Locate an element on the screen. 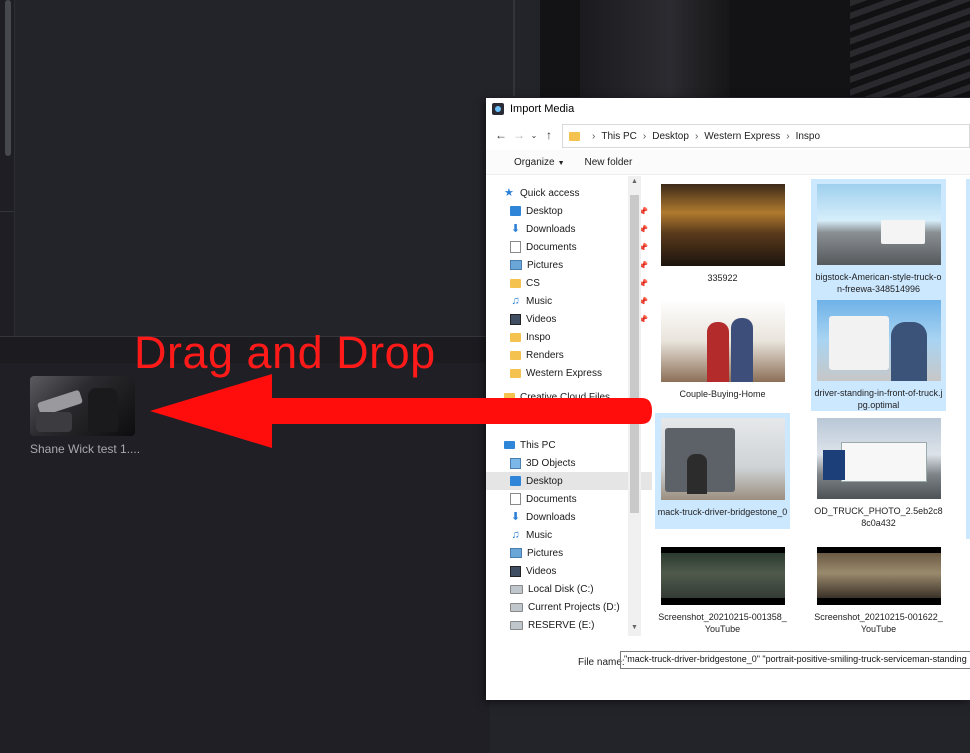 This screenshot has height=753, width=970. music-icon: ♫ is located at coordinates (515, 535).